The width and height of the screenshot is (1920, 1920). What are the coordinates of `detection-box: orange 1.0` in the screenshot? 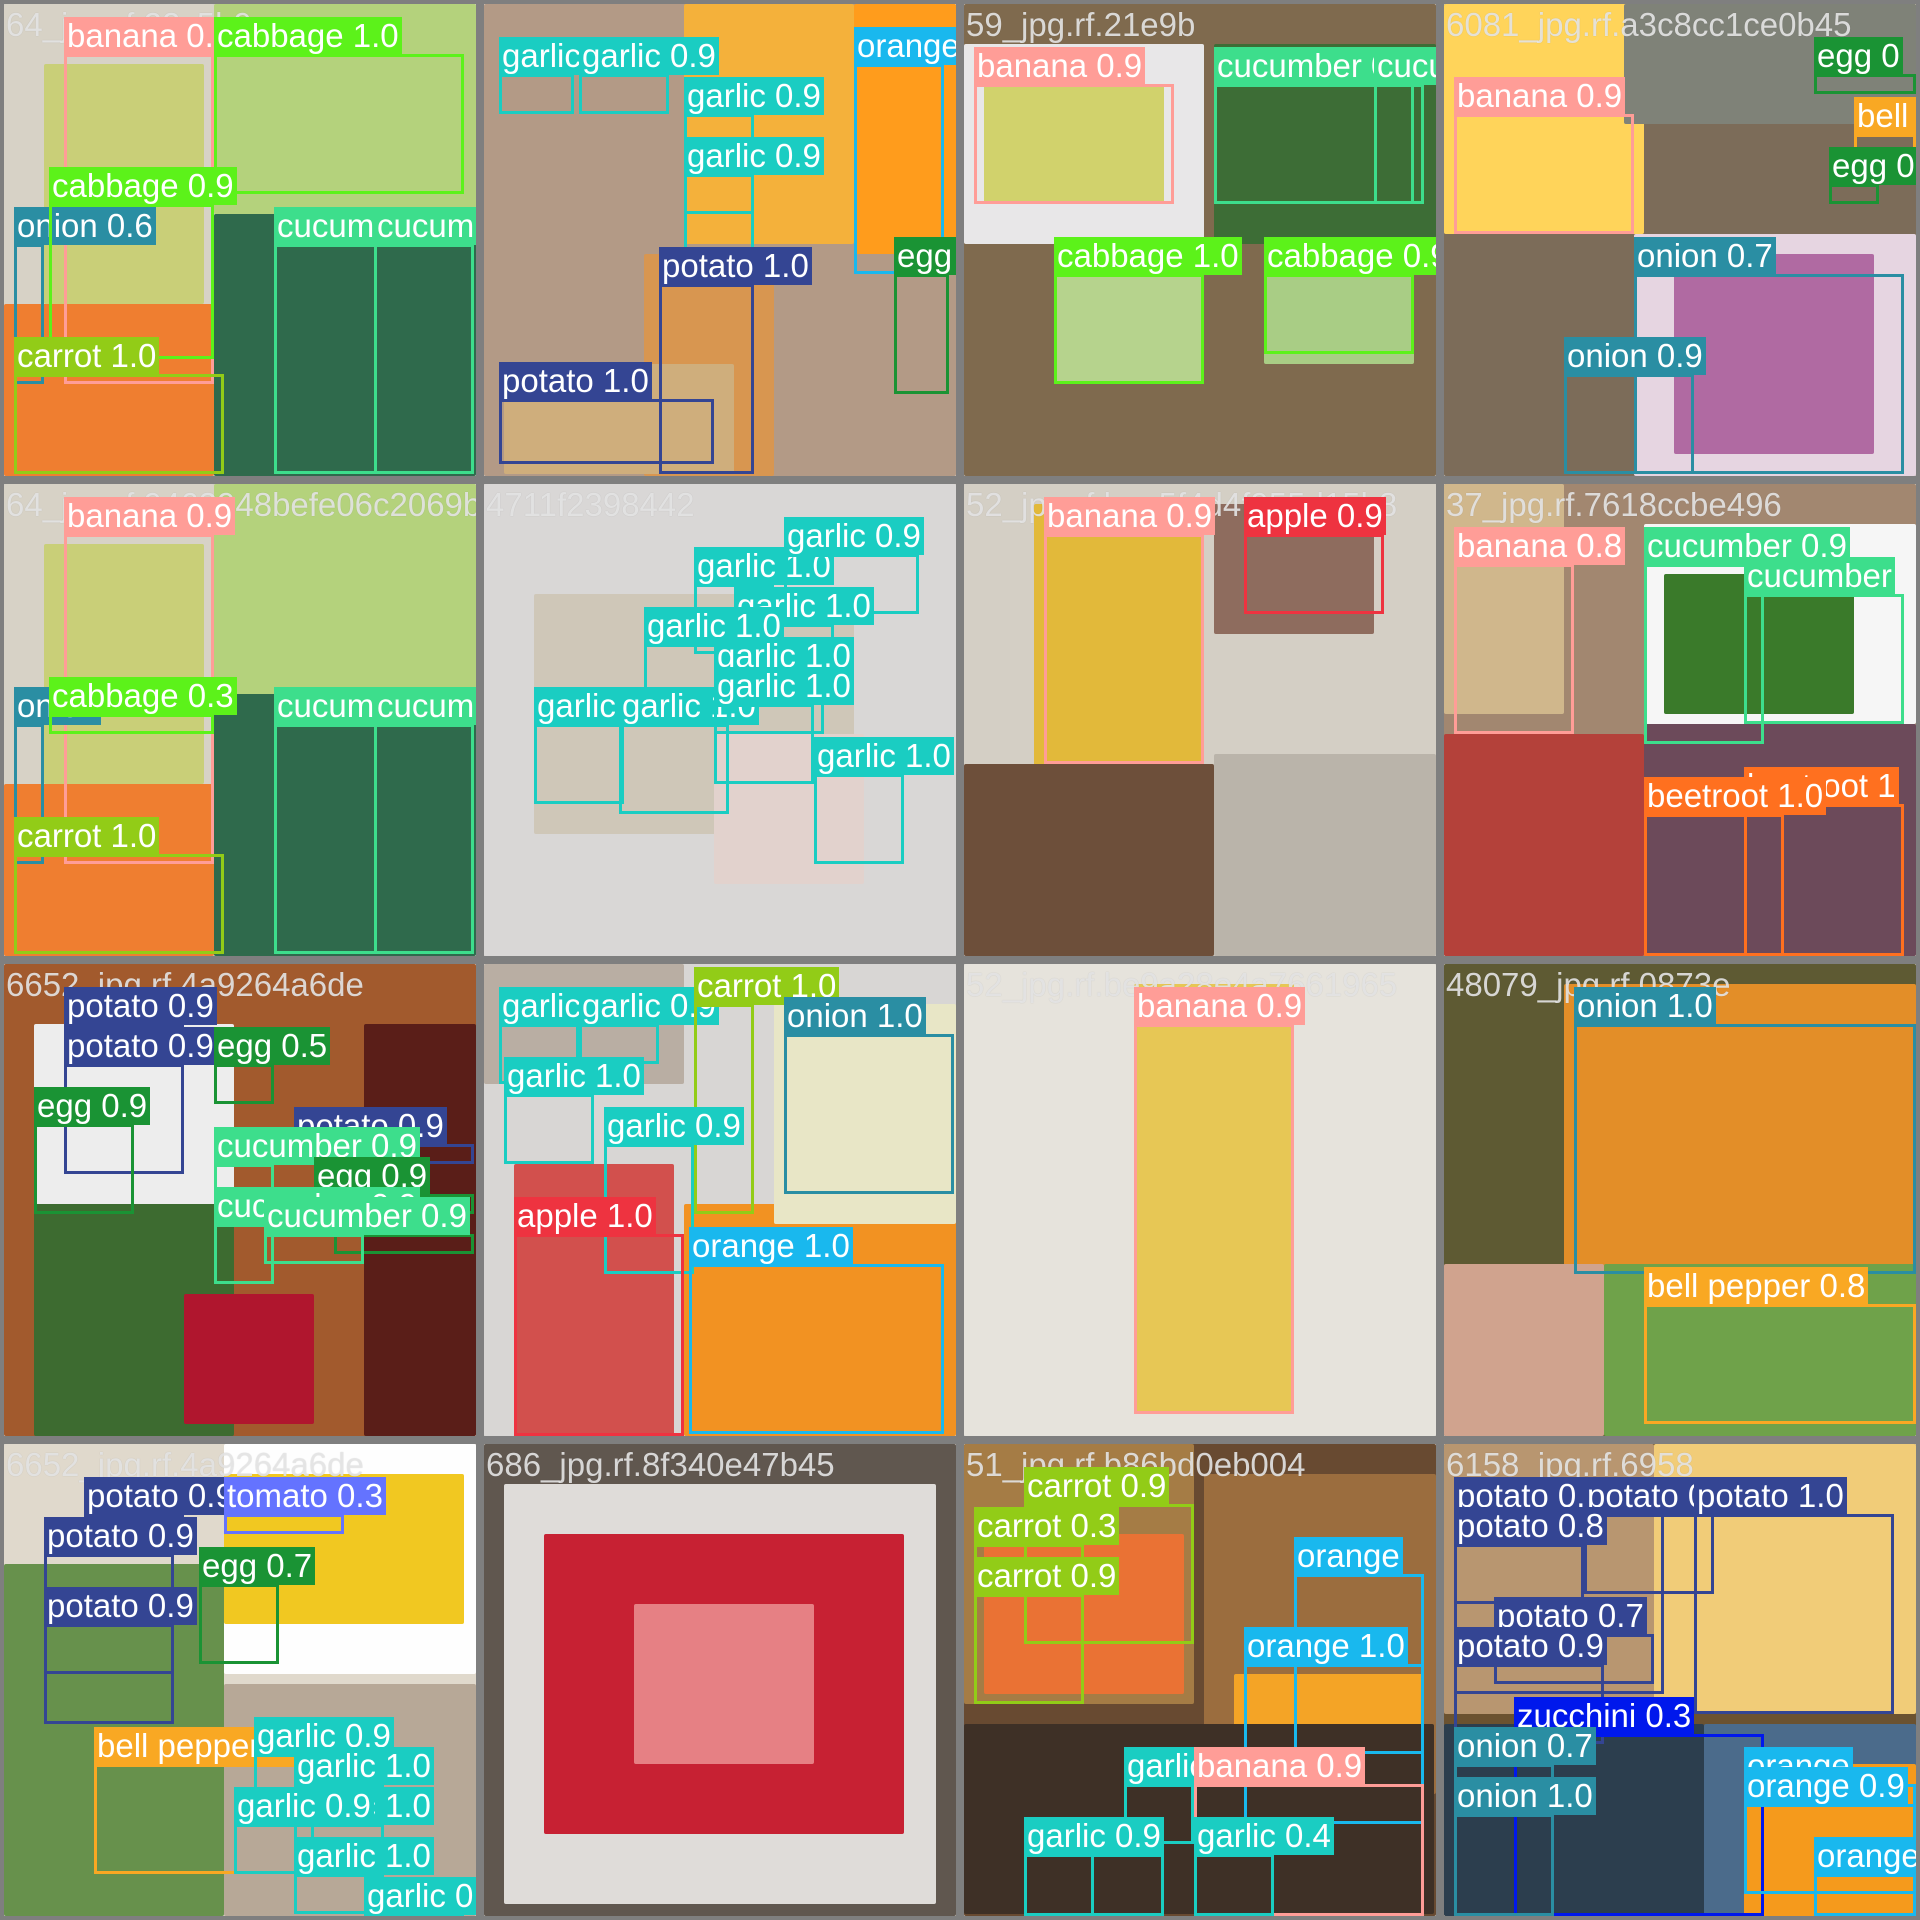 It's located at (816, 1330).